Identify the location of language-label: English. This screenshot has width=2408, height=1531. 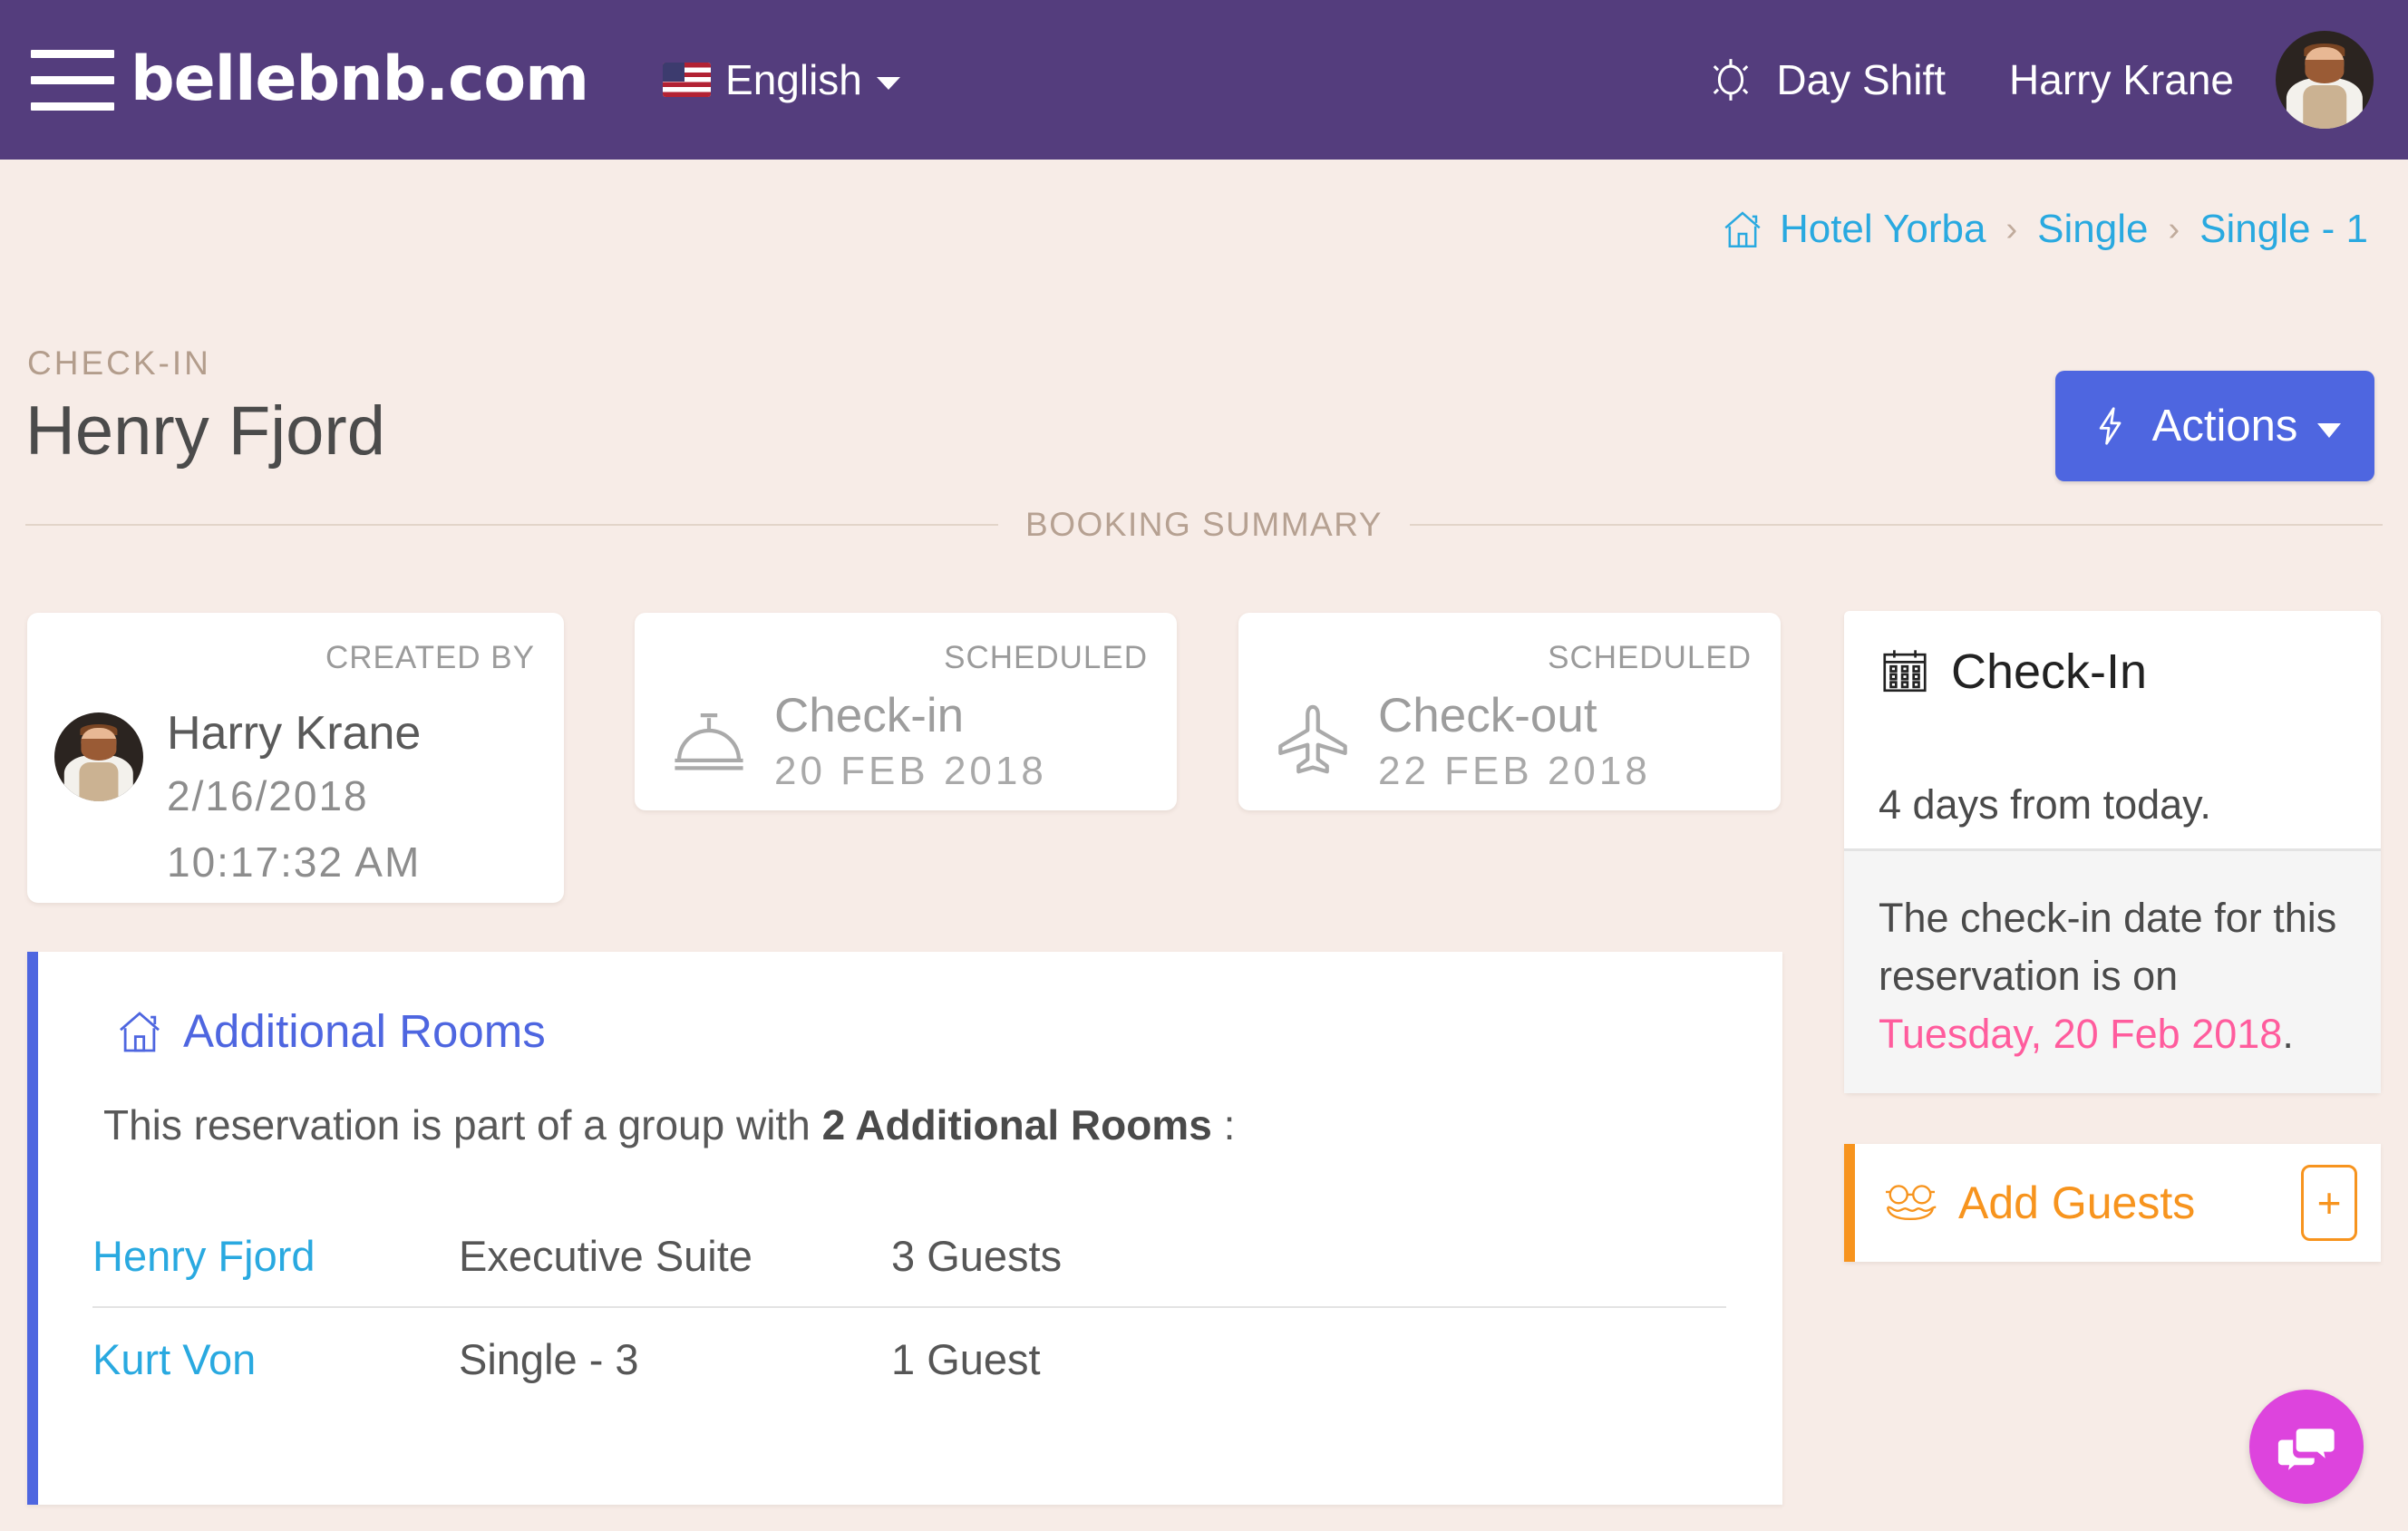
(793, 79).